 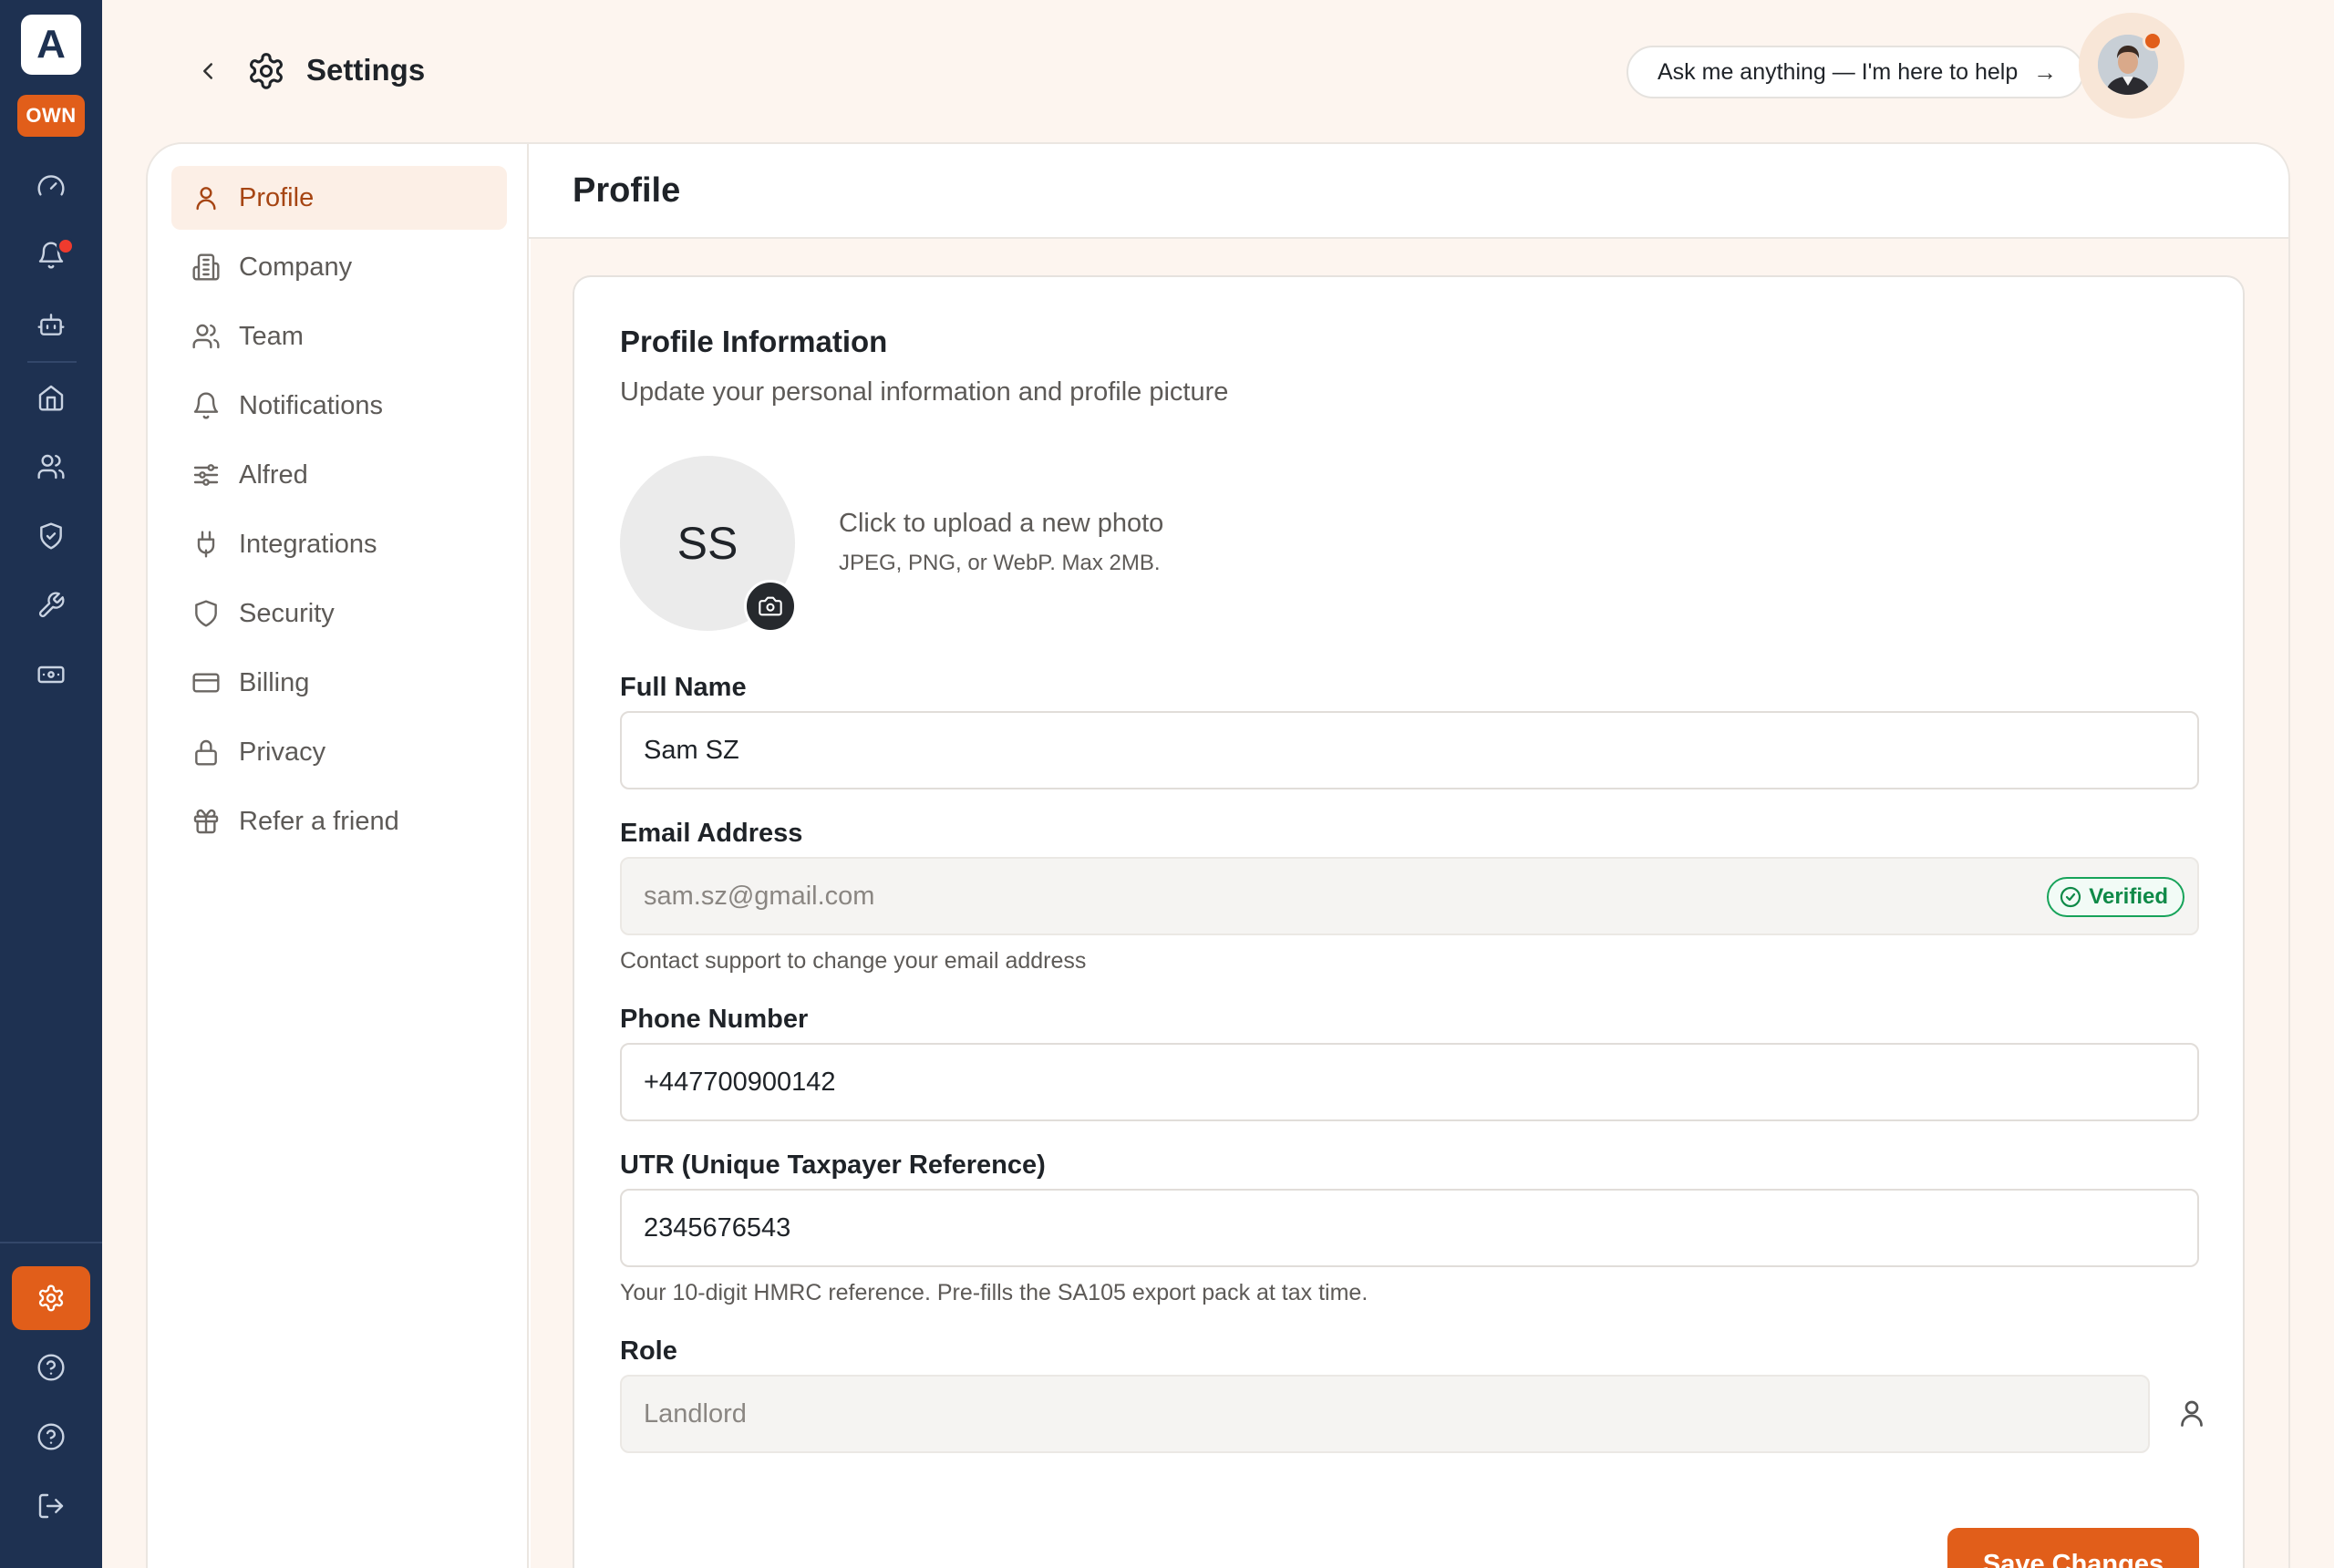 I want to click on verified-badge: Verified, so click(x=2116, y=897).